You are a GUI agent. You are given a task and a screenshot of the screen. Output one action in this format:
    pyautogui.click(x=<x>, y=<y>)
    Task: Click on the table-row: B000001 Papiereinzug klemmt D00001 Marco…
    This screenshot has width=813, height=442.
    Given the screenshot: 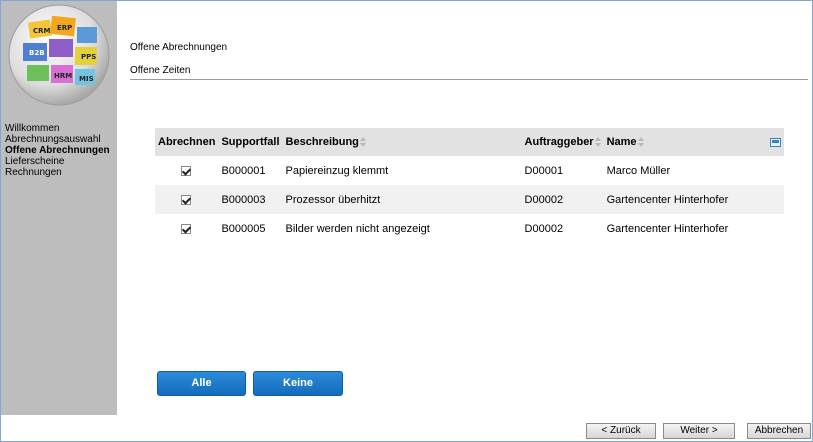 What is the action you would take?
    pyautogui.click(x=469, y=170)
    